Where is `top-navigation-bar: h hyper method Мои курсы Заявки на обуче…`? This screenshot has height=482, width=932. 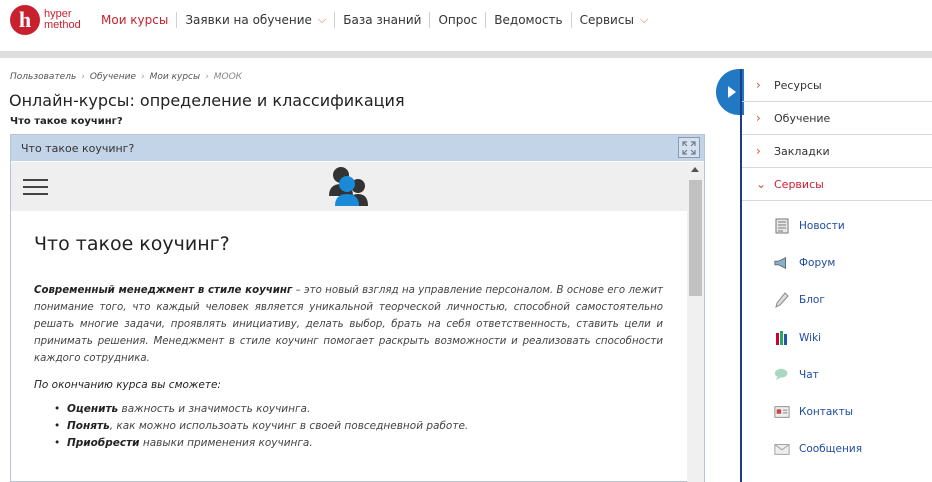 top-navigation-bar: h hyper method Мои курсы Заявки на обуче… is located at coordinates (466, 20).